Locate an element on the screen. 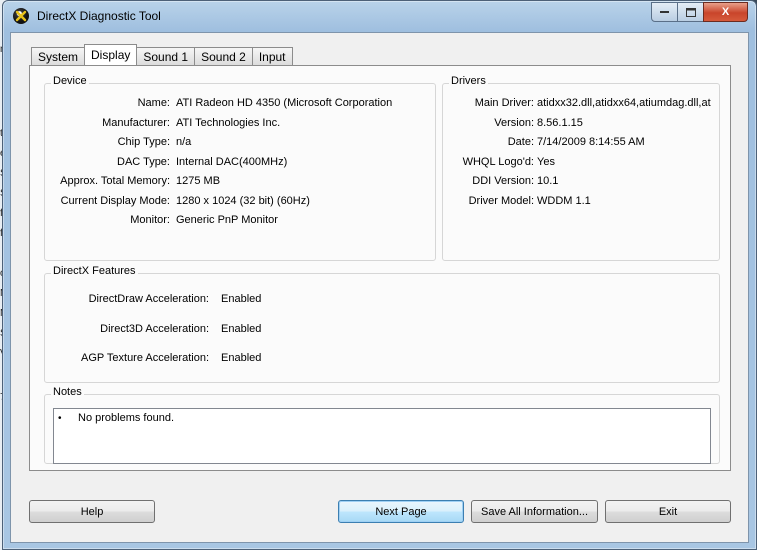  notes-textbox: • No problems found. is located at coordinates (382, 436).